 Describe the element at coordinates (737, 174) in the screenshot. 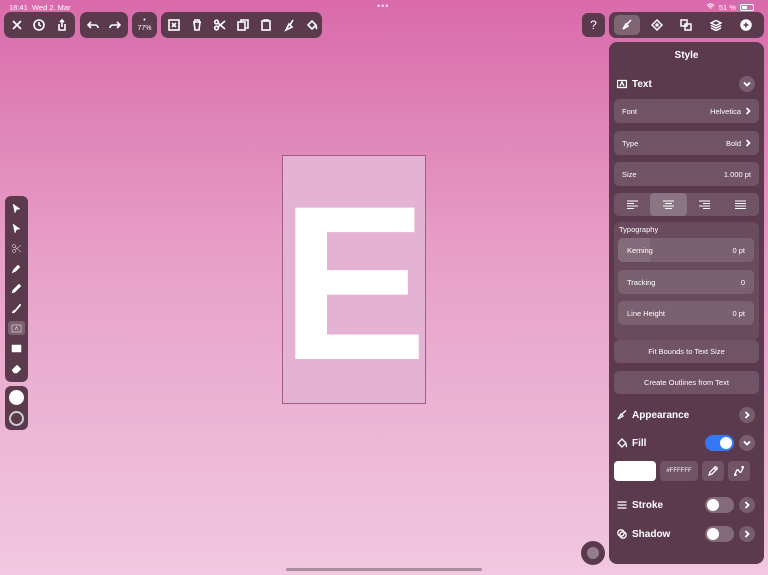

I see `size-value: 1.000 pt` at that location.